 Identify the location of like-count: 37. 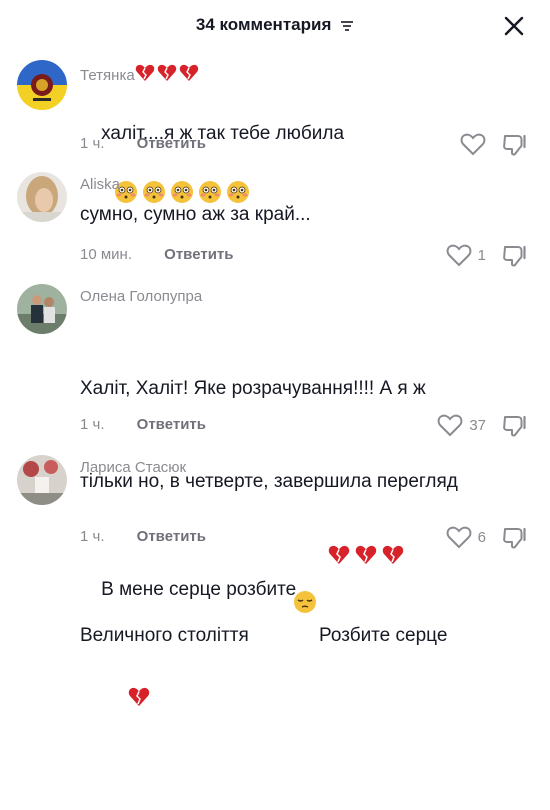
(477, 425).